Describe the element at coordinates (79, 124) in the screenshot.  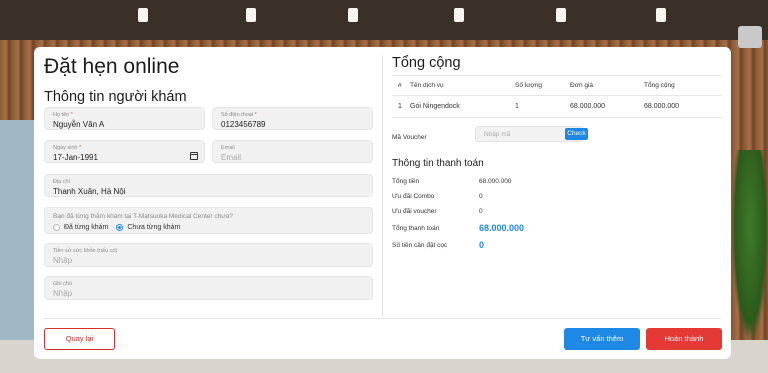
I see `name-value: Nguyễn Văn A` at that location.